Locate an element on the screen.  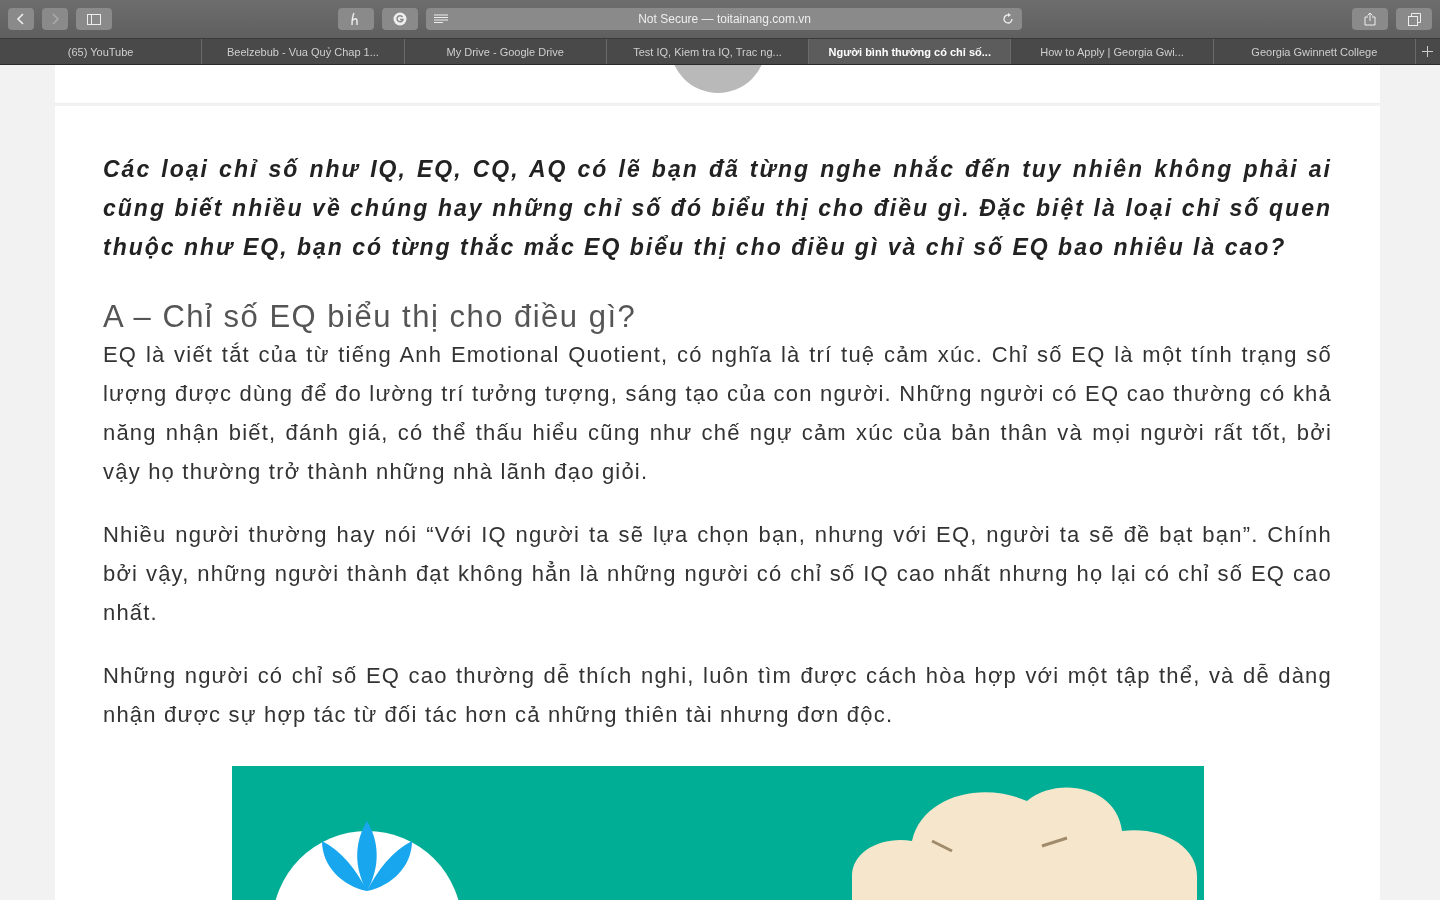
sidebar-icon is located at coordinates (94, 19).